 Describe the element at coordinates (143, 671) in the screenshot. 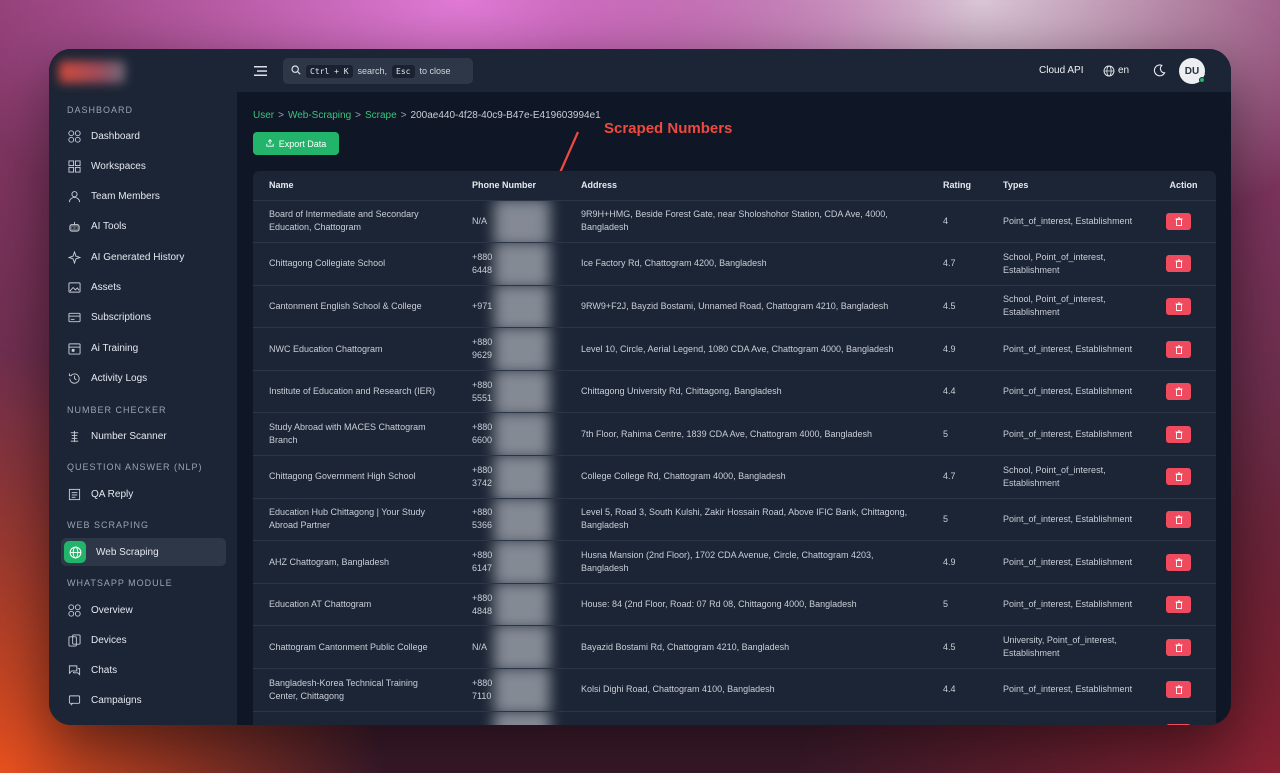

I see `sidebar-item-chats: Chats` at that location.